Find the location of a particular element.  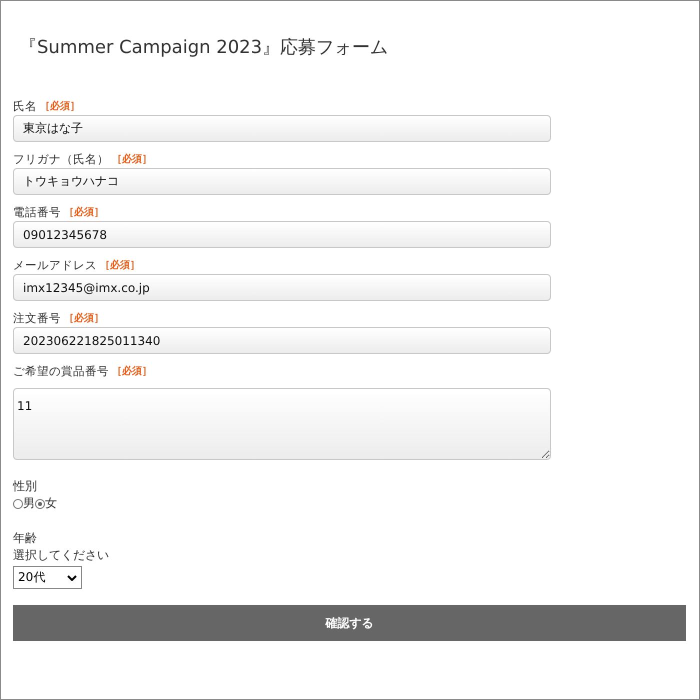

text-field: 東京はな子 is located at coordinates (282, 128).